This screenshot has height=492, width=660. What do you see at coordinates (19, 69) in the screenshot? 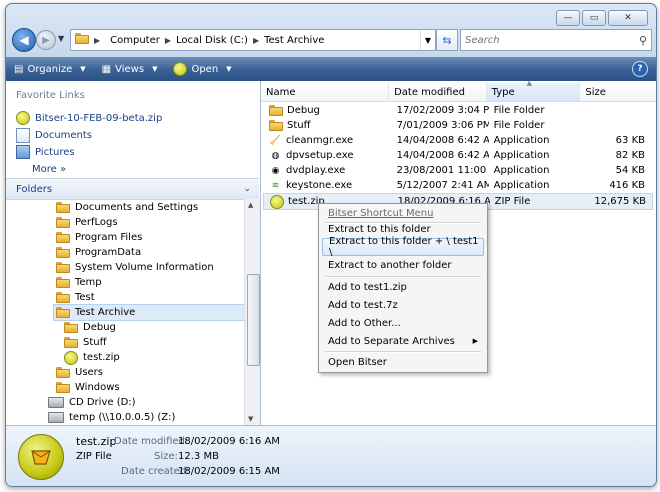
I see `organize-icon: ▤` at bounding box center [19, 69].